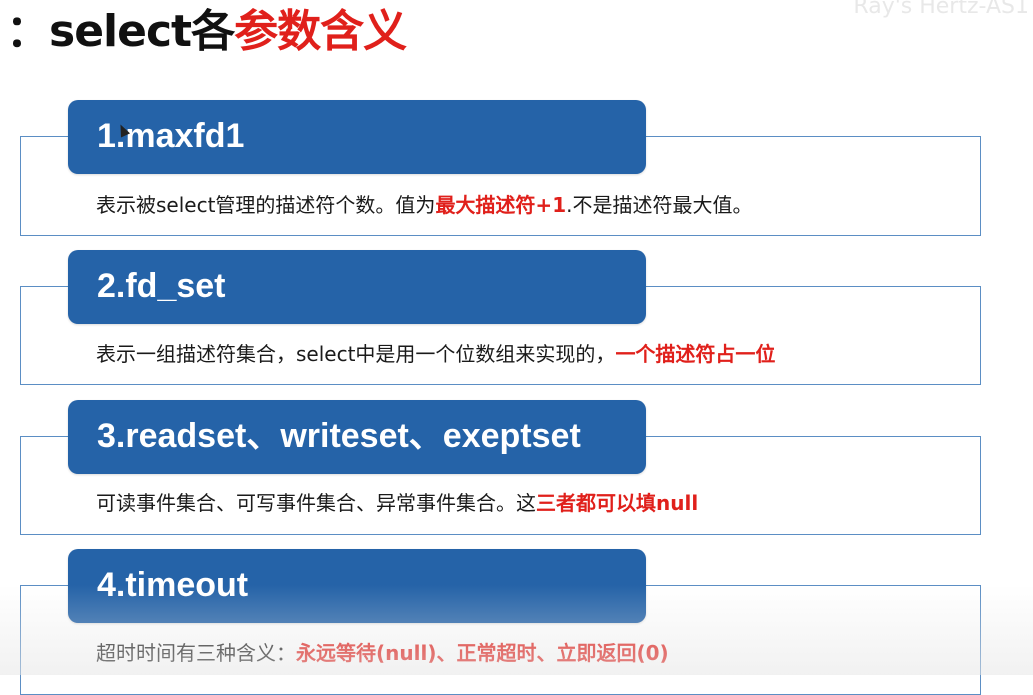 The width and height of the screenshot is (1033, 695). Describe the element at coordinates (659, 205) in the screenshot. I see `desc-tail: .不是描述符最大值。` at that location.